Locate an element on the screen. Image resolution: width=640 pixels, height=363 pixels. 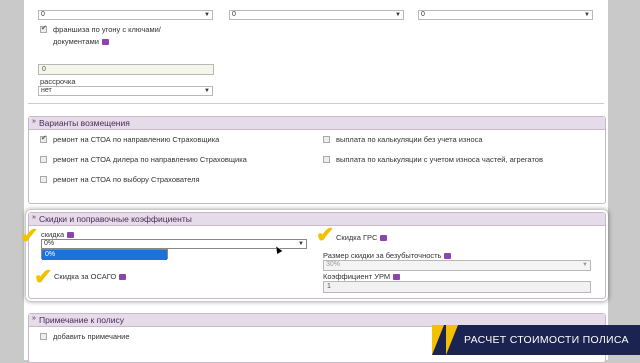
urm-label: Коэффициент УРМ is located at coordinates (362, 276).